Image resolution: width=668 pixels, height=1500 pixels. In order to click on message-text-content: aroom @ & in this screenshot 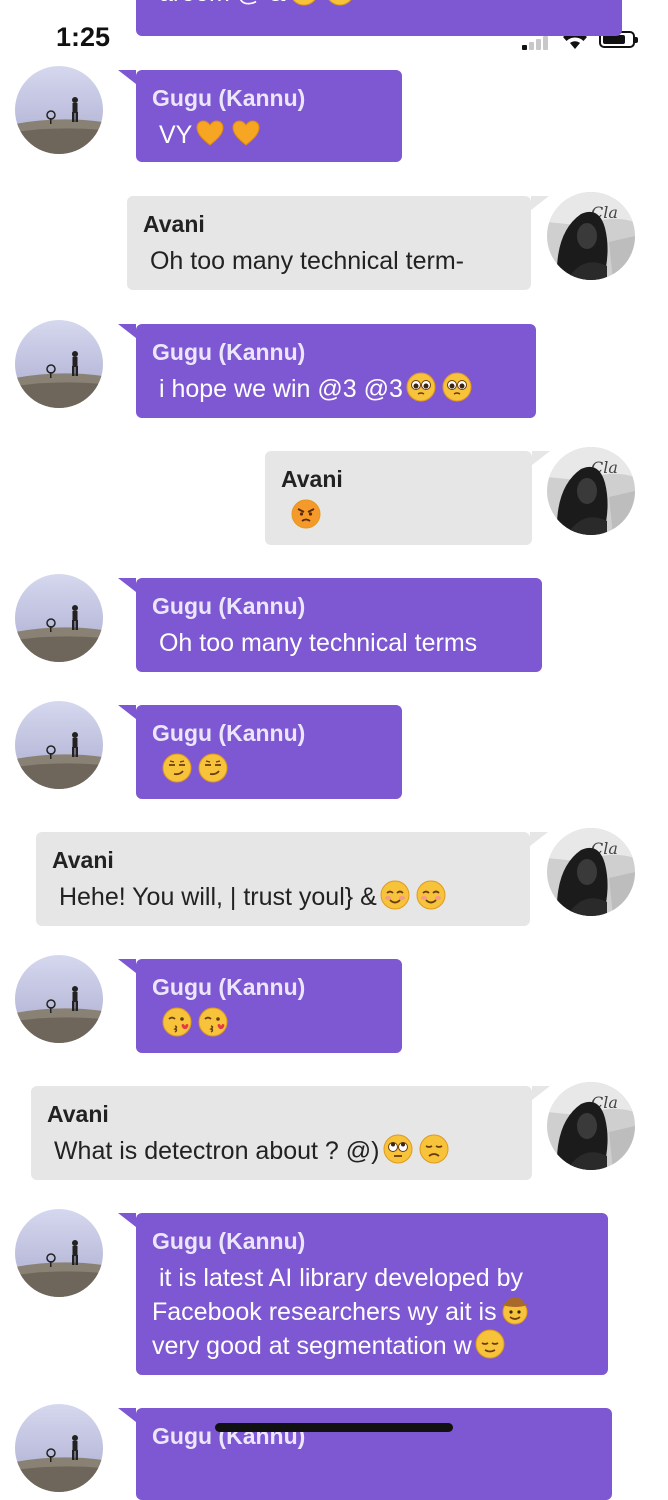, I will do `click(219, 3)`.